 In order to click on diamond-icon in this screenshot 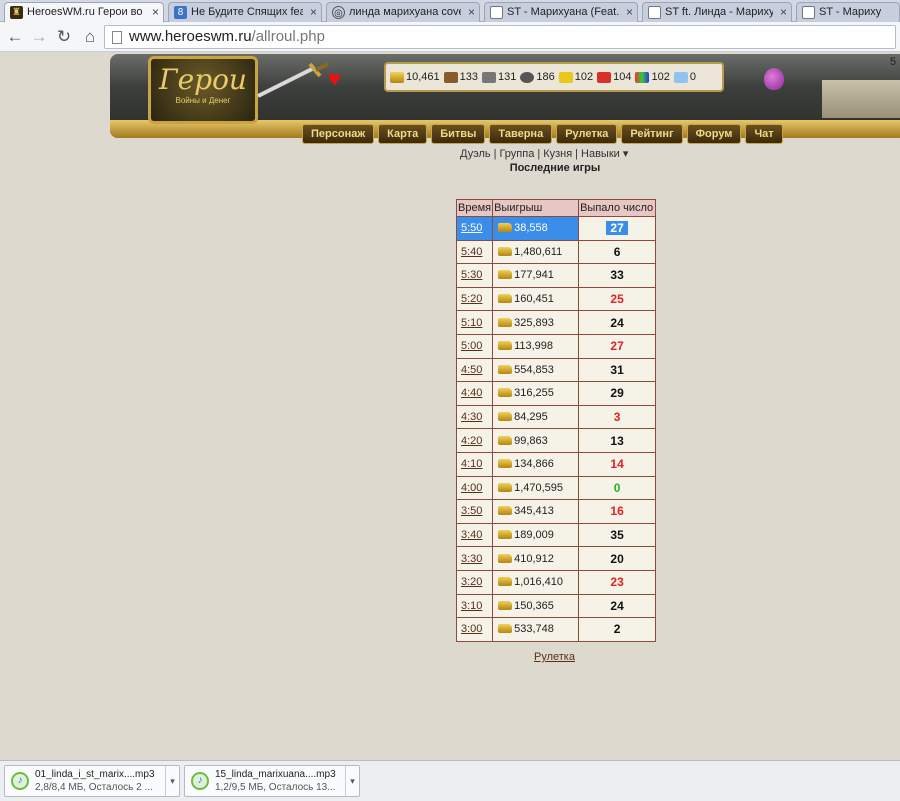, I will do `click(680, 77)`.